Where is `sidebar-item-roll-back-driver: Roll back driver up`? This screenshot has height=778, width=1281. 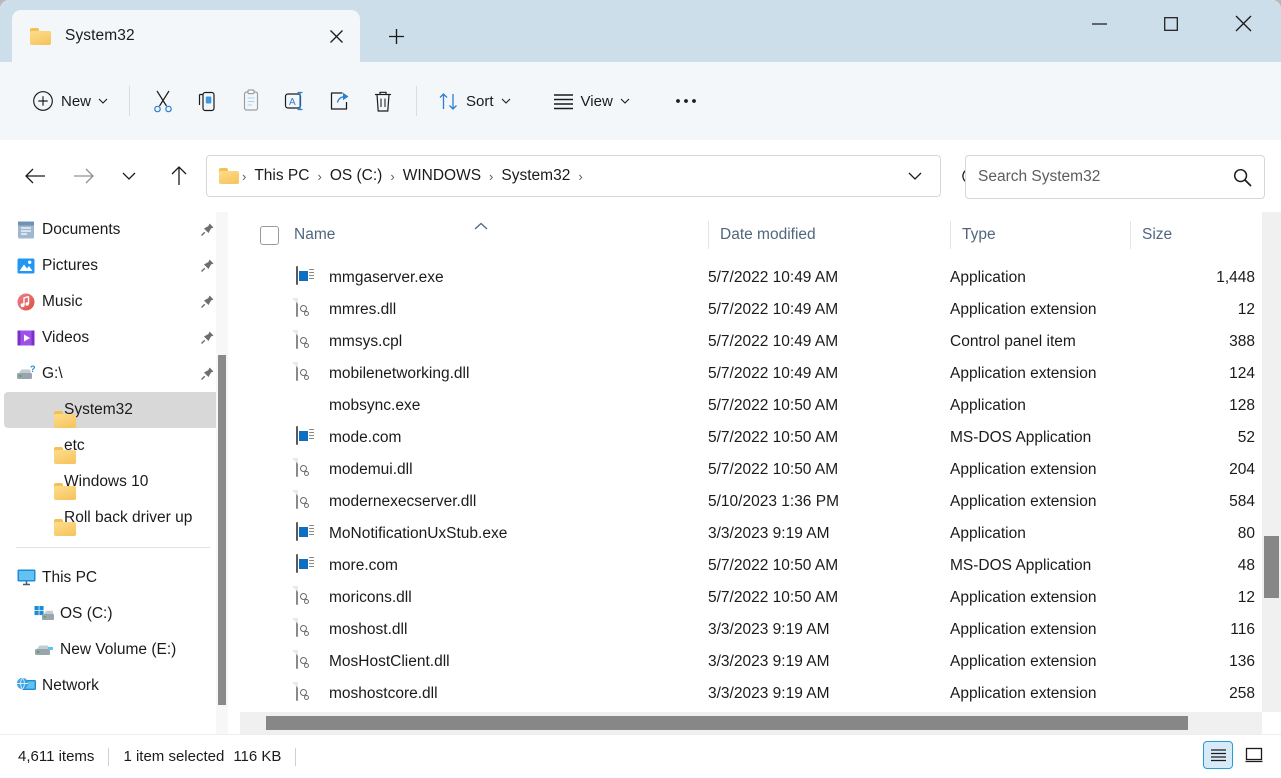
sidebar-item-roll-back-driver: Roll back driver up is located at coordinates (113, 518).